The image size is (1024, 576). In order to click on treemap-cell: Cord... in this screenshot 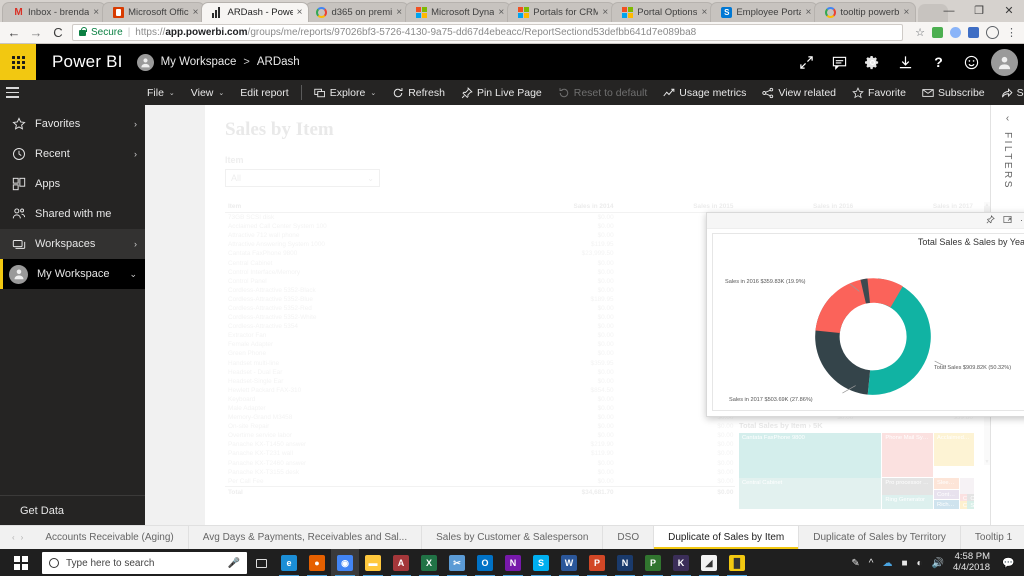, I will do `click(963, 505)`.